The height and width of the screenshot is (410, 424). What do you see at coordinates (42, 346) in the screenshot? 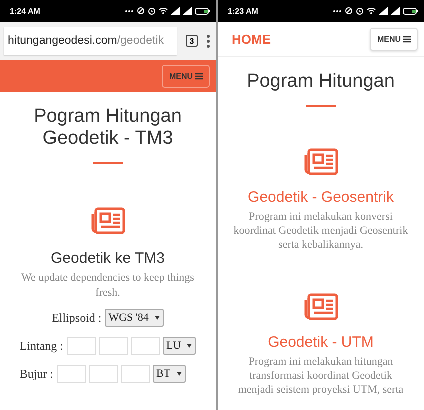
I see `field-label: Lintang :` at bounding box center [42, 346].